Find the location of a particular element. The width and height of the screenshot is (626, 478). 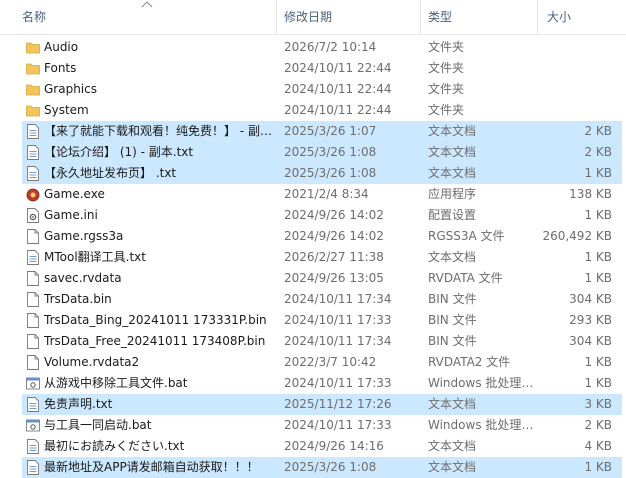

file-row: 【永久地址发布页】 .txt 2025/3/26 1:08 文本文档 1 KB is located at coordinates (322, 173).